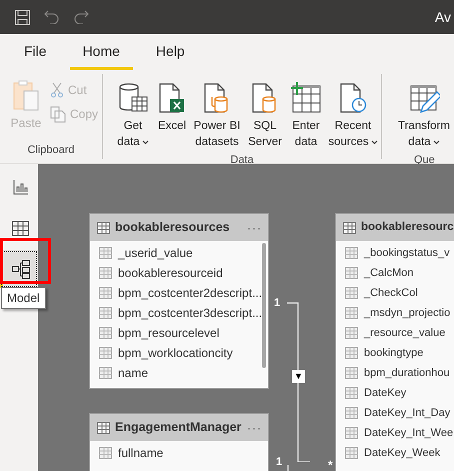 The height and width of the screenshot is (471, 454). What do you see at coordinates (330, 464) in the screenshot?
I see `cardinality-label: *` at bounding box center [330, 464].